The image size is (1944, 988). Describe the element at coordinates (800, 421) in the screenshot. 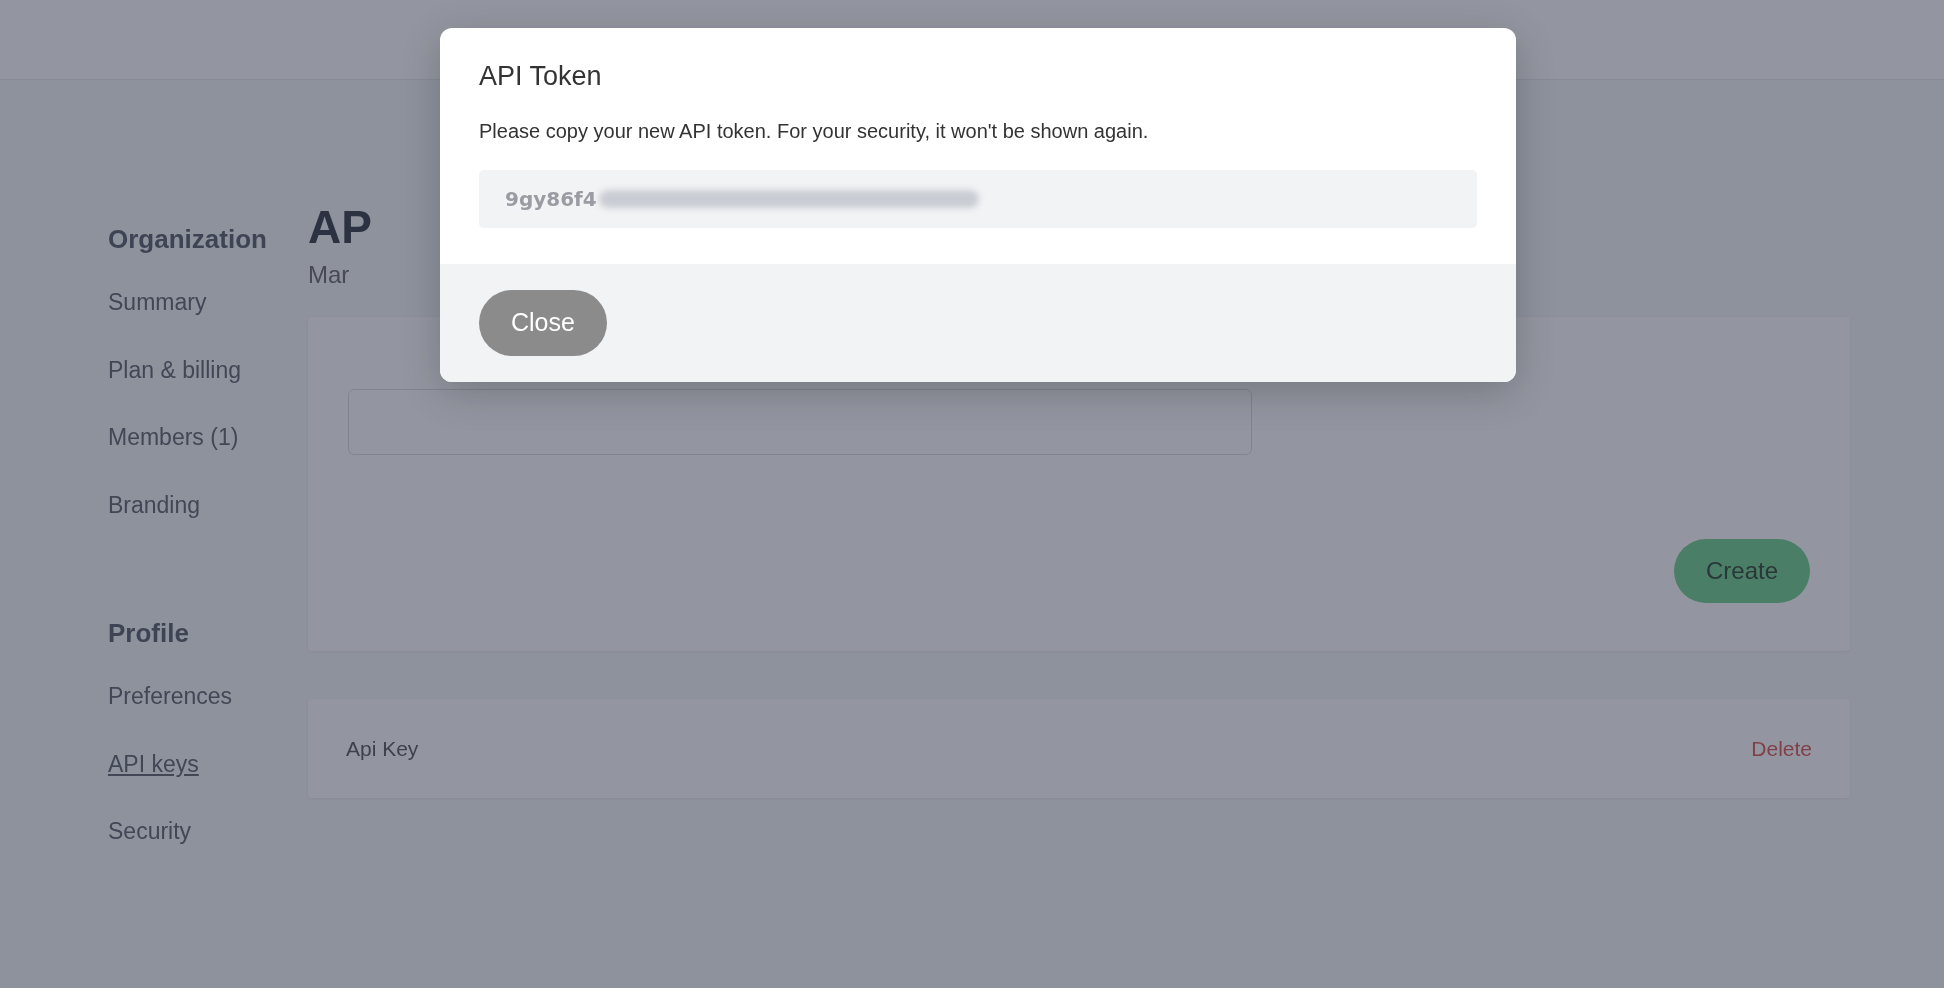

I see `name-input-field` at that location.